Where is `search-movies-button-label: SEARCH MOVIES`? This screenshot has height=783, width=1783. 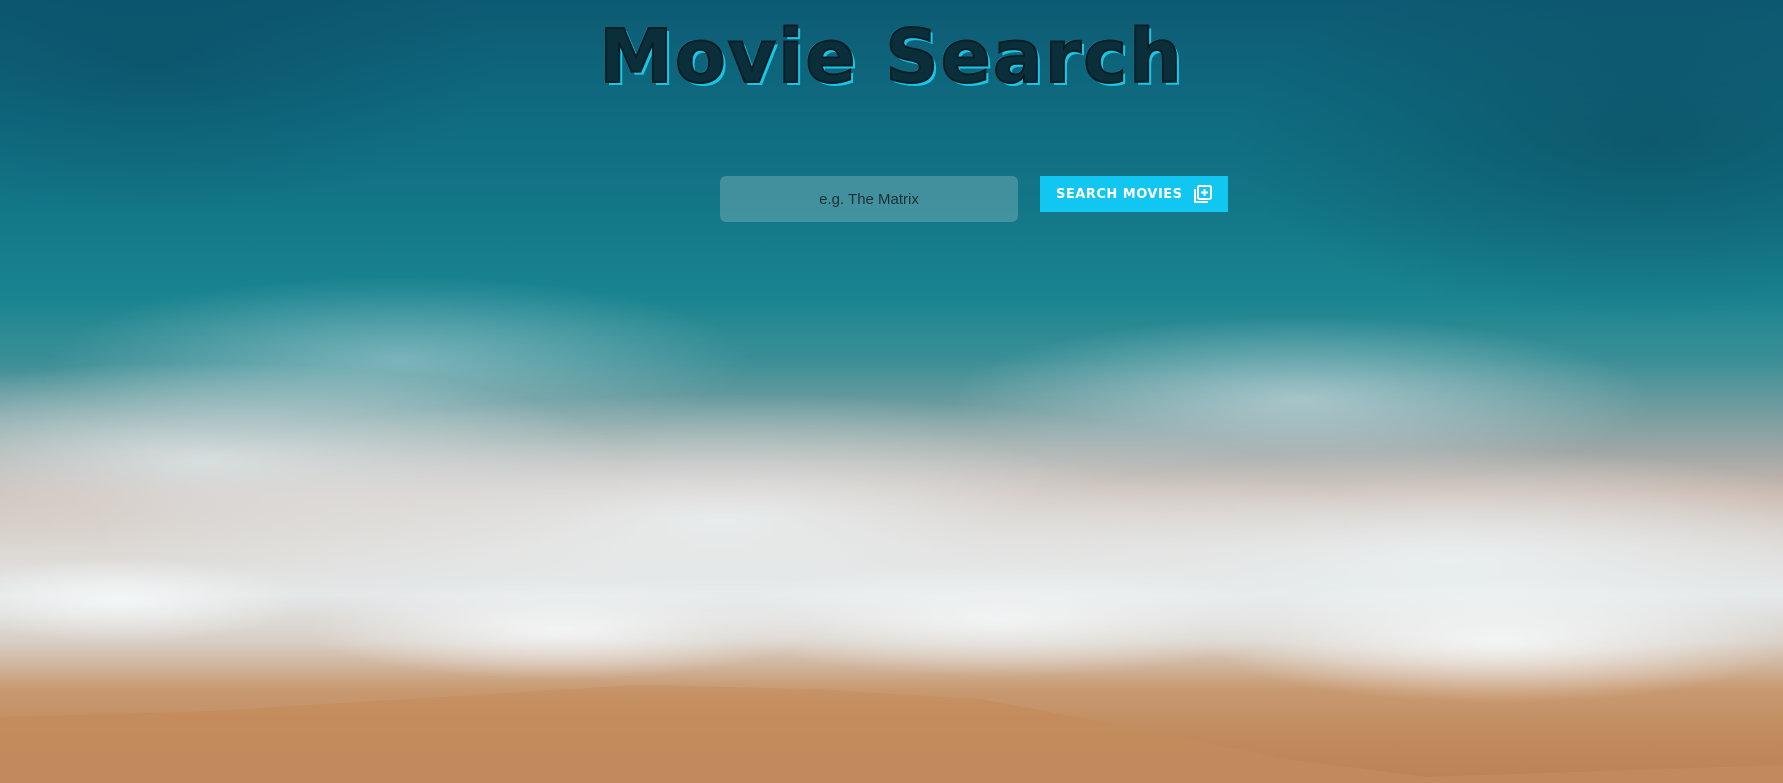
search-movies-button-label: SEARCH MOVIES is located at coordinates (1119, 194).